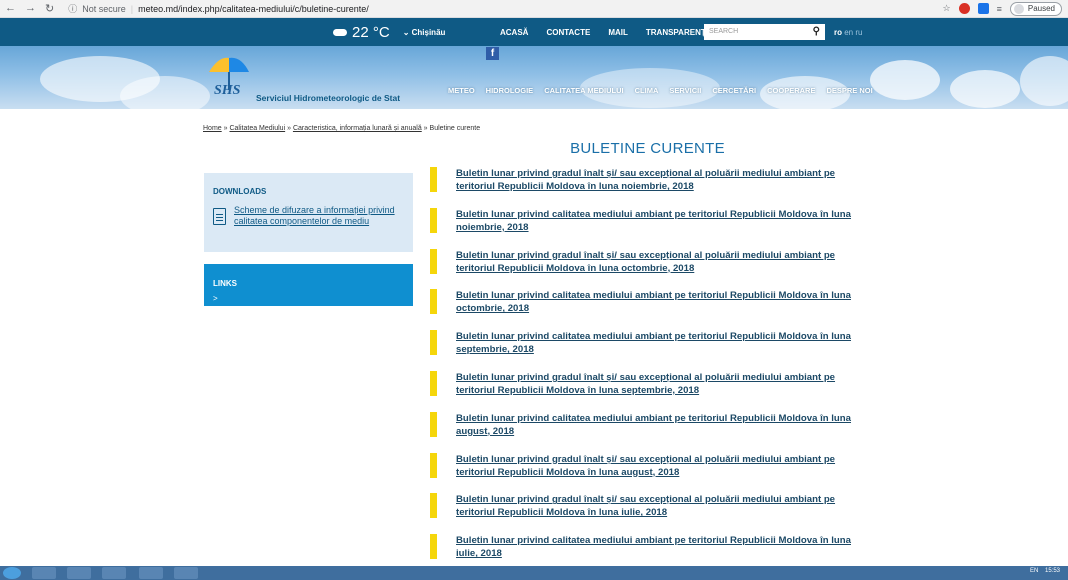  What do you see at coordinates (514, 32) in the screenshot?
I see `top-menu-acasa: ACASĂ` at bounding box center [514, 32].